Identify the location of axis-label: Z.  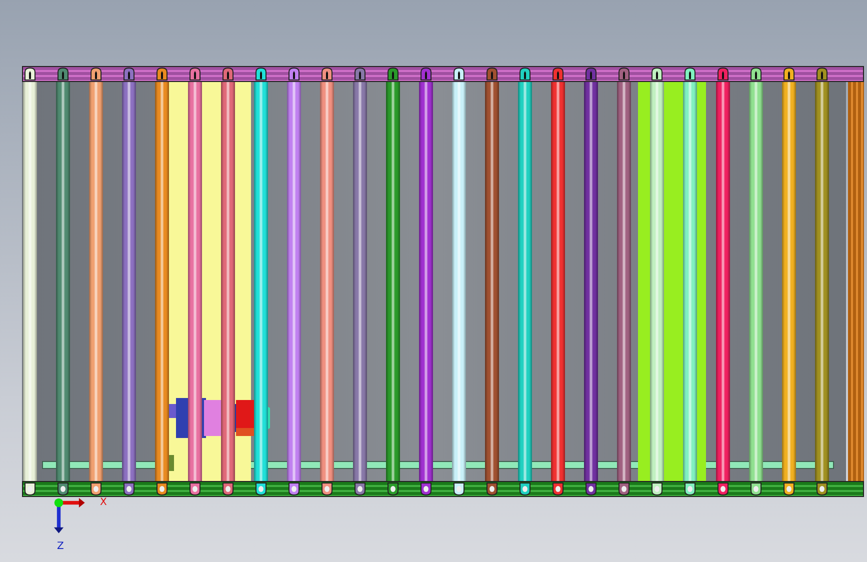
(60, 547).